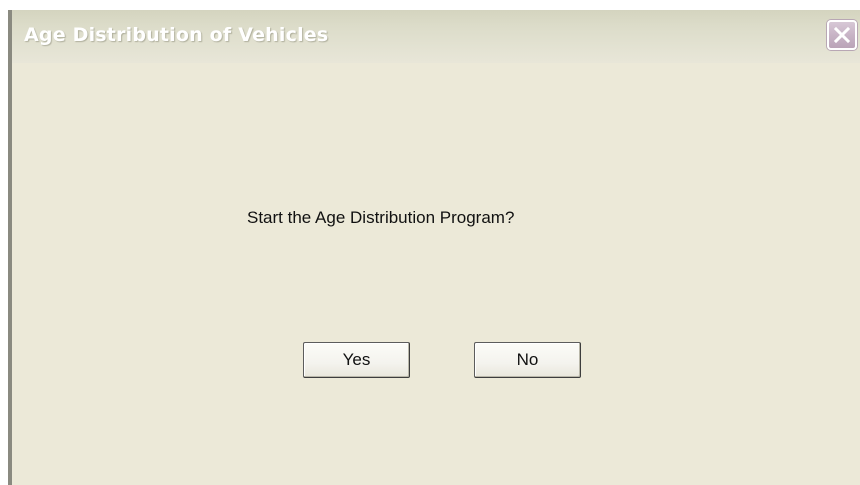 This screenshot has width=860, height=485. What do you see at coordinates (527, 360) in the screenshot?
I see `no-button: No` at bounding box center [527, 360].